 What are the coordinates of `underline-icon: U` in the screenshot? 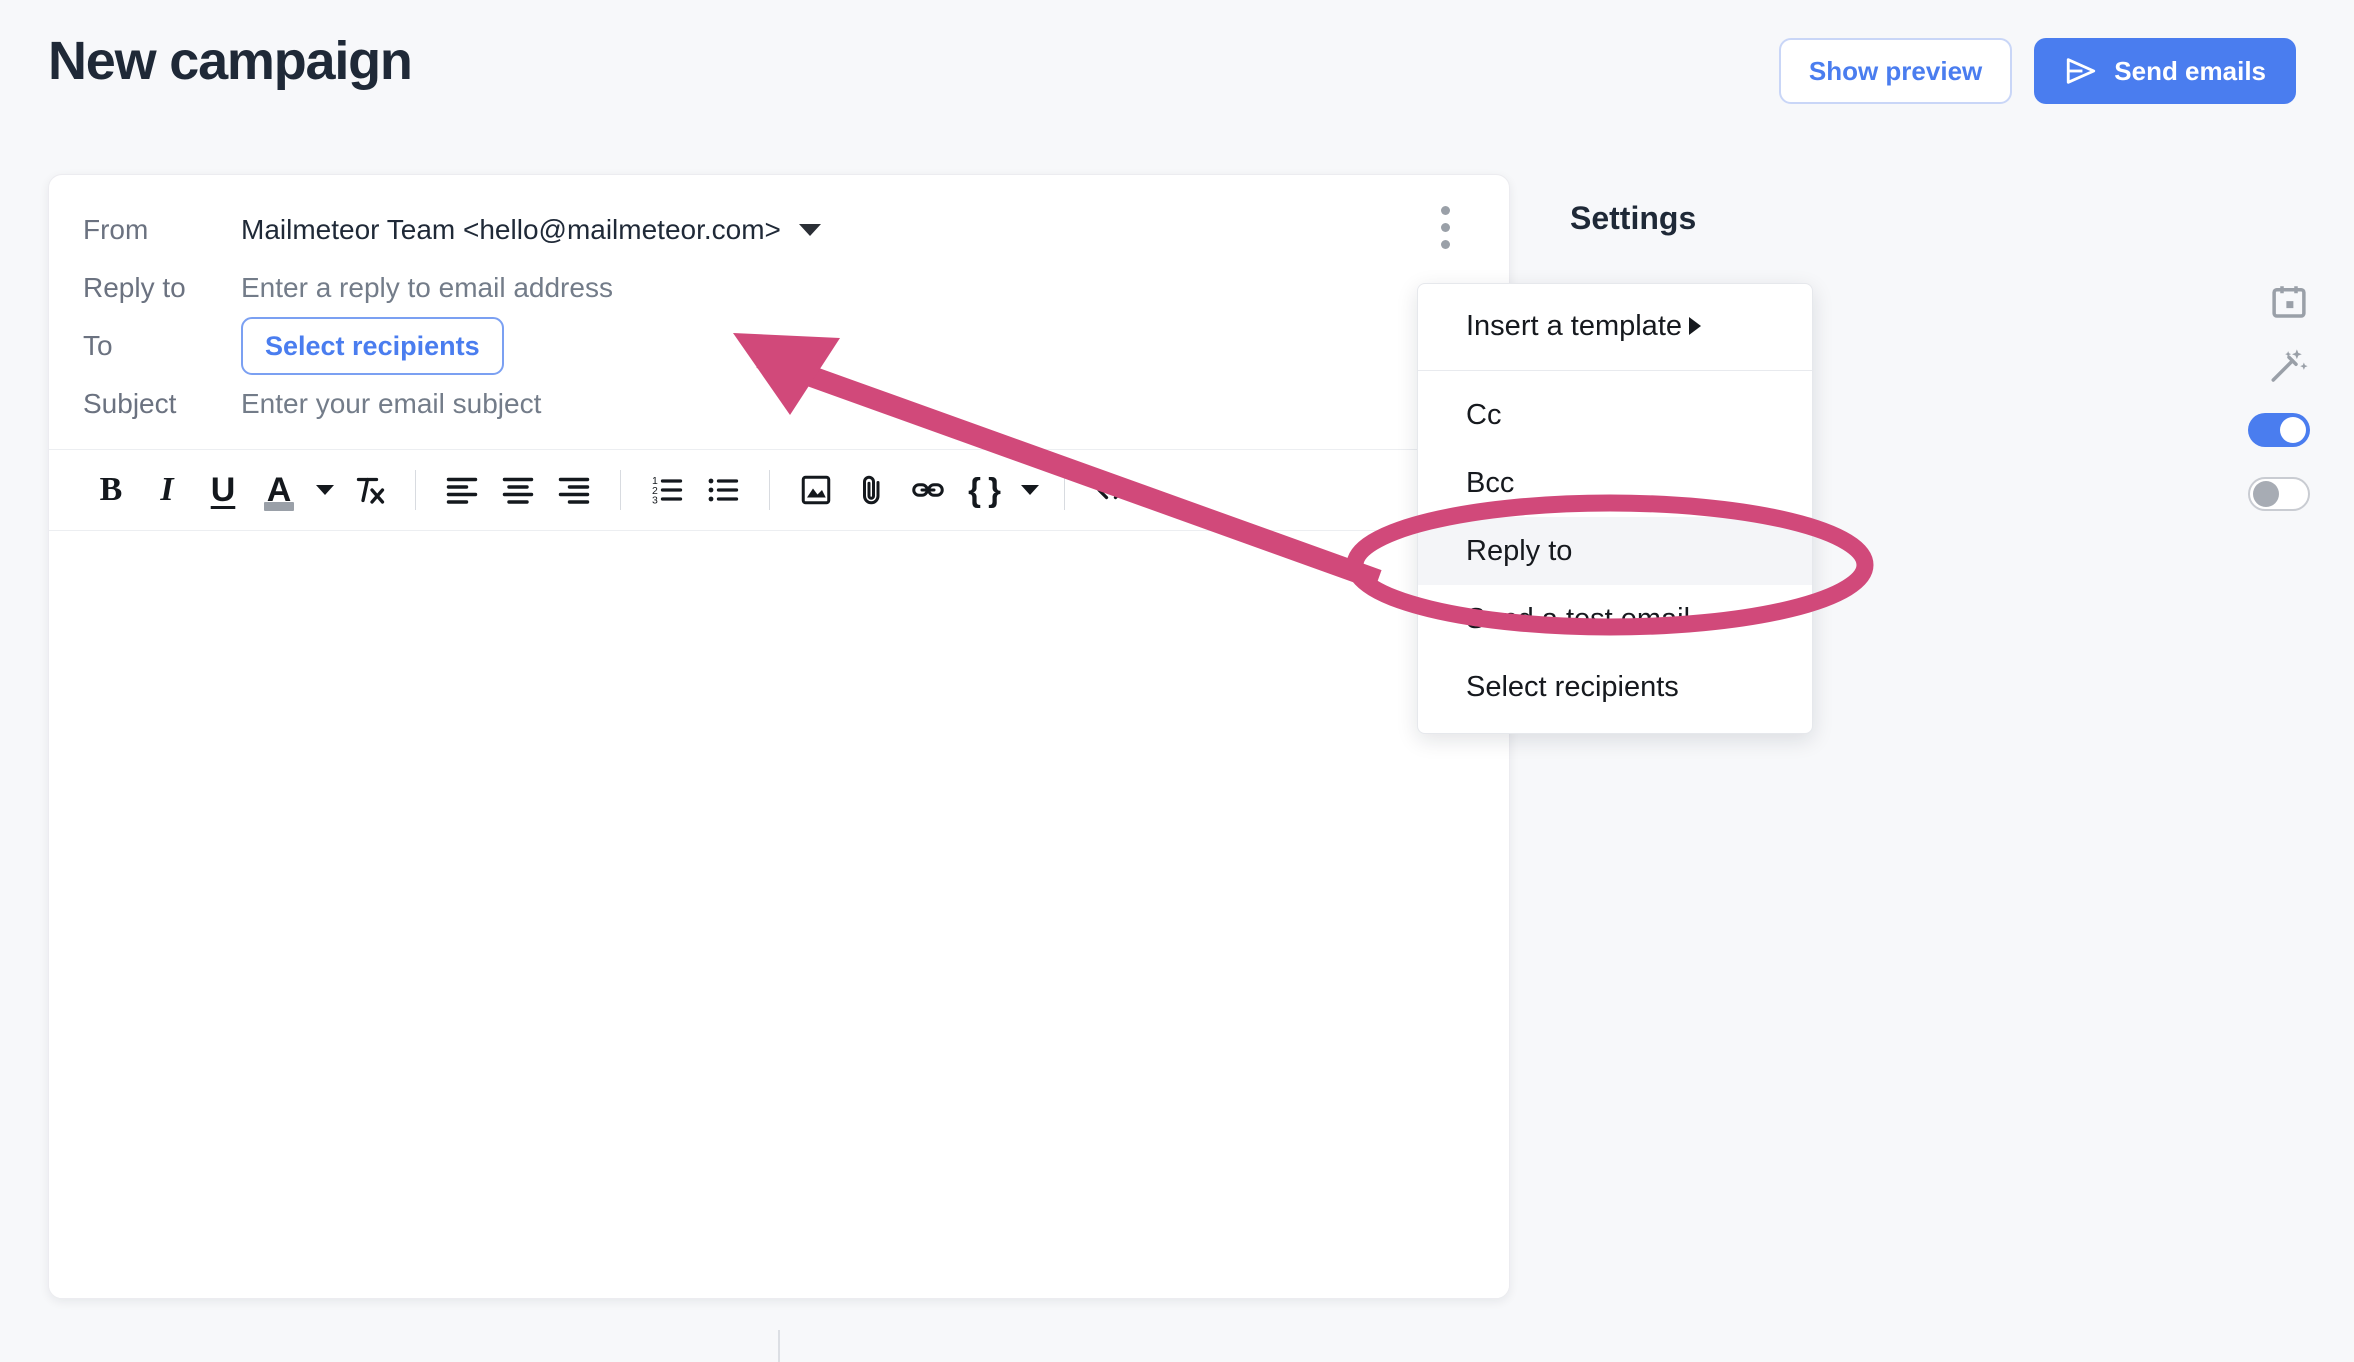 It's located at (223, 490).